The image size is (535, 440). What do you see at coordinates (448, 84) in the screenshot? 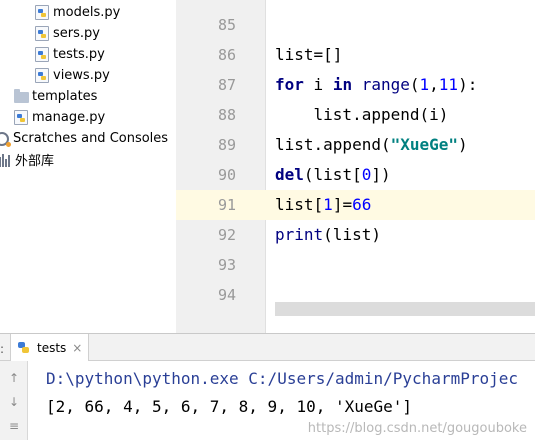
I see `number-literal: 11` at bounding box center [448, 84].